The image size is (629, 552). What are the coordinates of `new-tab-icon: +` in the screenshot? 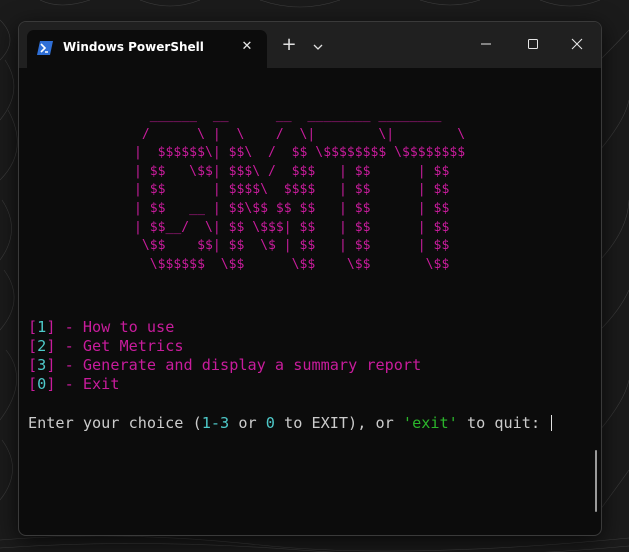 It's located at (289, 46).